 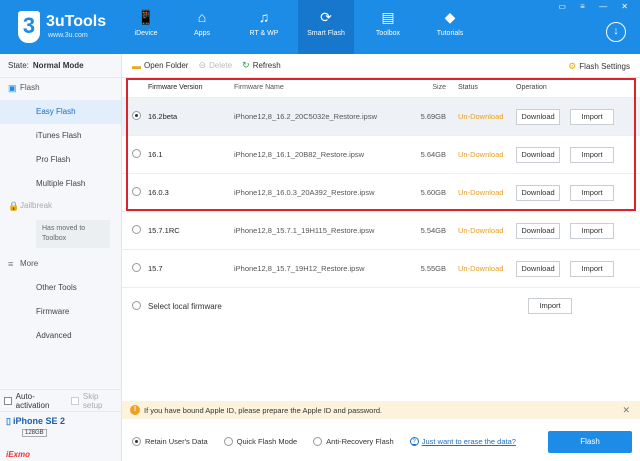 I want to click on auto-activation-checkbox, so click(x=8, y=400).